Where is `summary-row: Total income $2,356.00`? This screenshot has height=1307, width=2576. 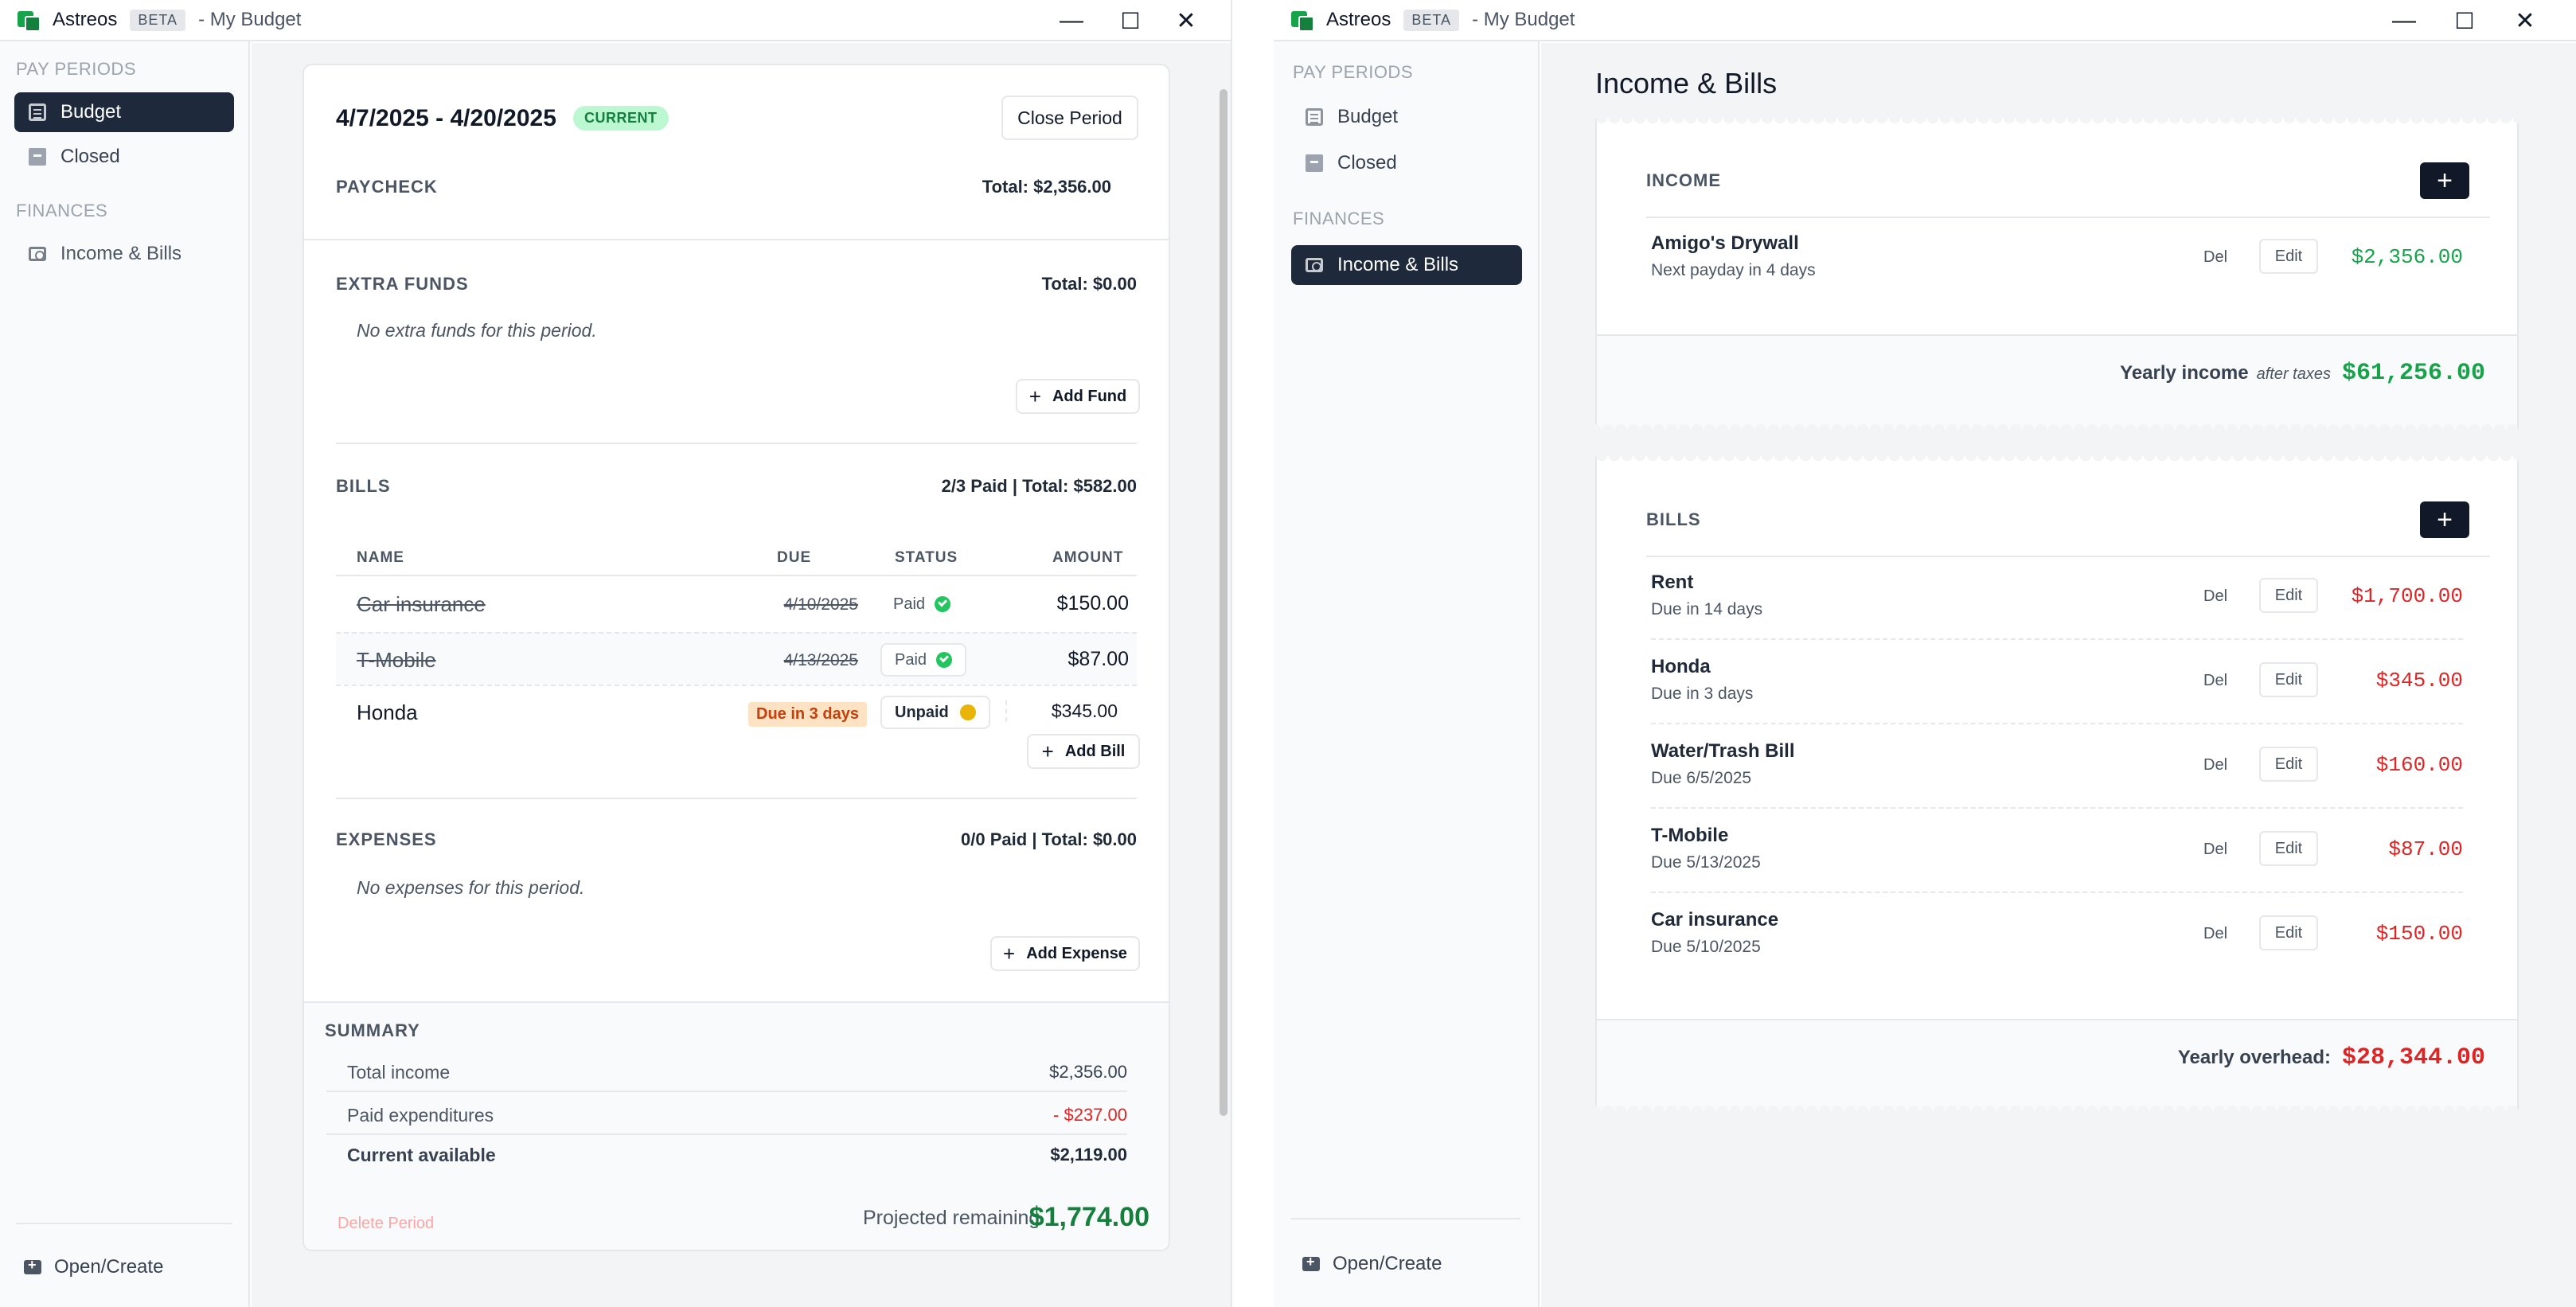
summary-row: Total income $2,356.00 is located at coordinates (726, 1072).